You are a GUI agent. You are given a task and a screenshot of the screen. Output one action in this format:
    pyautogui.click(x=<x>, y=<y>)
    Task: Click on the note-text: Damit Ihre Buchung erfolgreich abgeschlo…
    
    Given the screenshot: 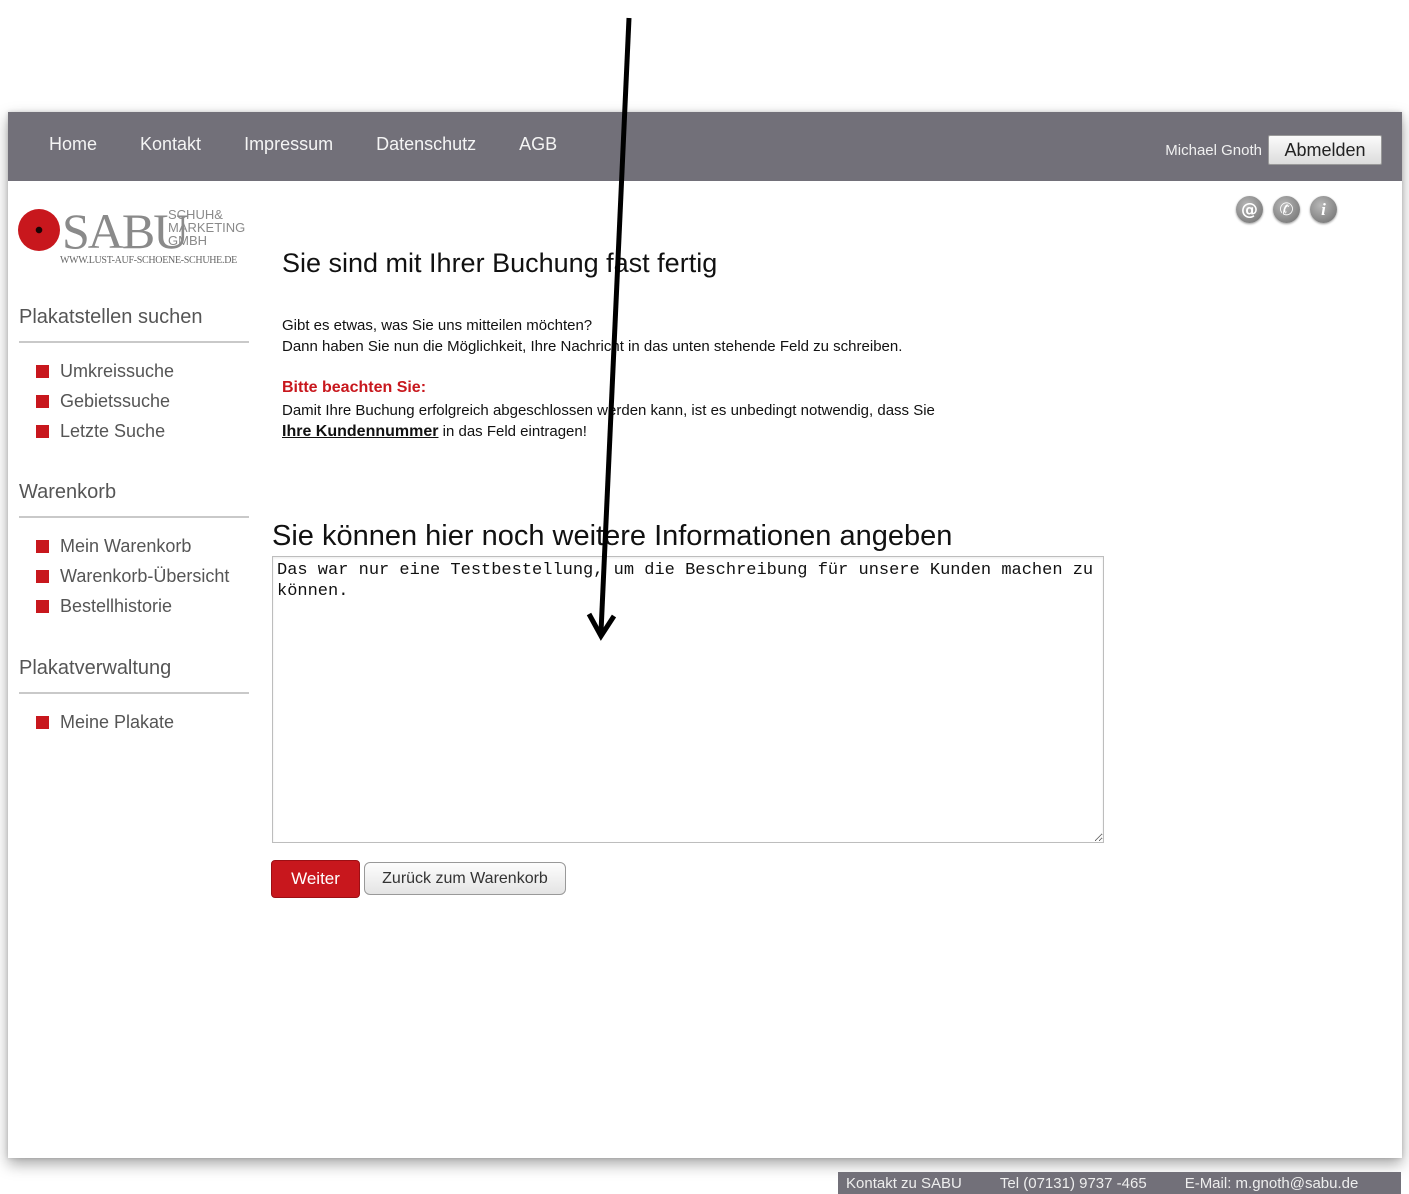 What is the action you would take?
    pyautogui.click(x=608, y=421)
    